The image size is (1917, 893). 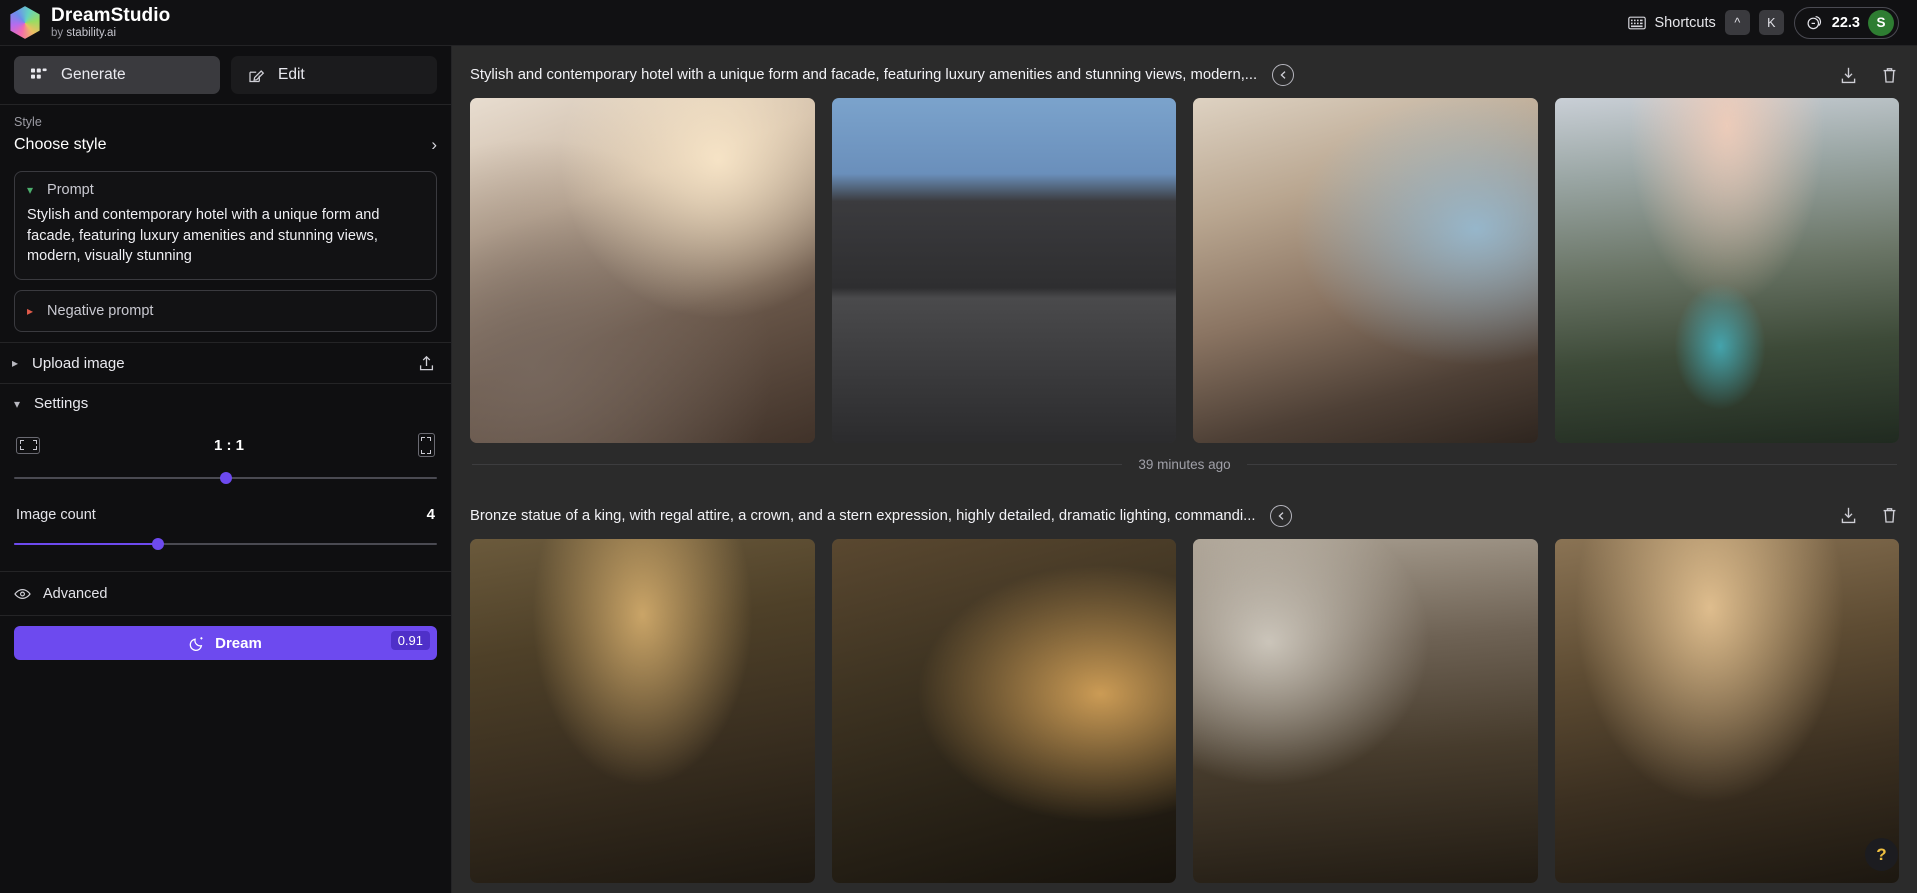 What do you see at coordinates (70, 190) in the screenshot?
I see `prompt-title: Prompt` at bounding box center [70, 190].